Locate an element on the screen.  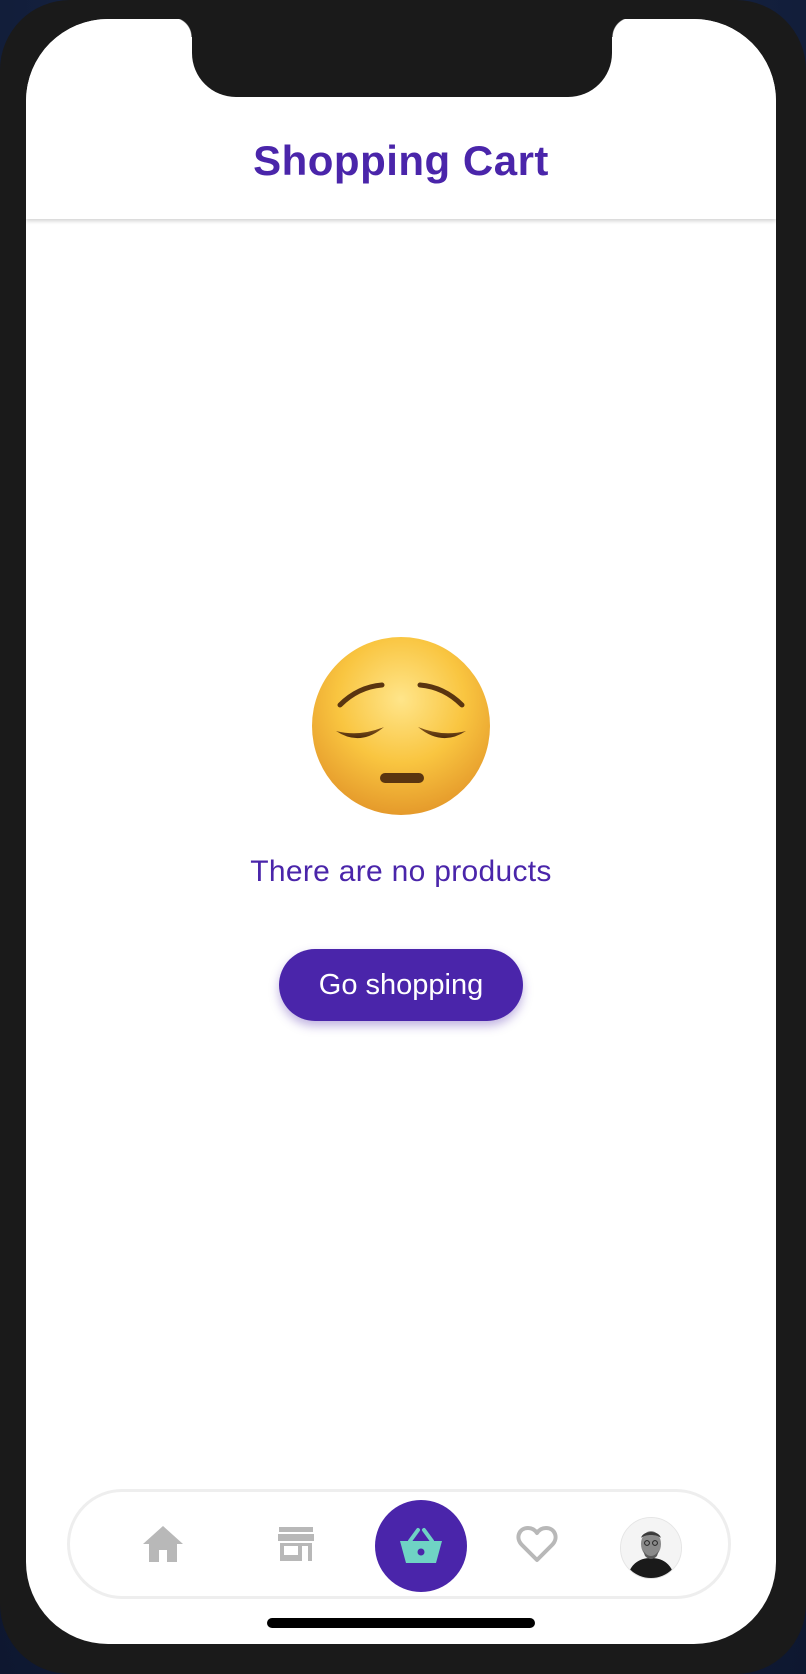
home-icon is located at coordinates (163, 1544).